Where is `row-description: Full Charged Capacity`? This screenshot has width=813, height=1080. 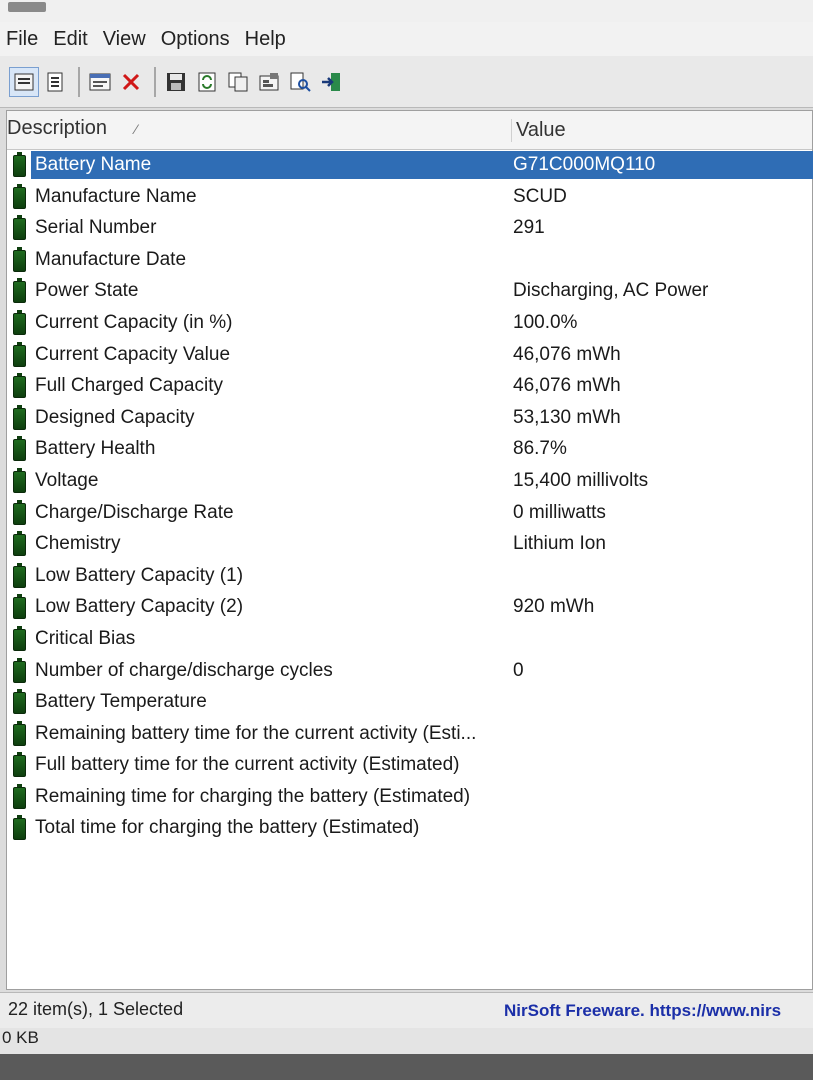
row-description: Full Charged Capacity is located at coordinates (129, 386).